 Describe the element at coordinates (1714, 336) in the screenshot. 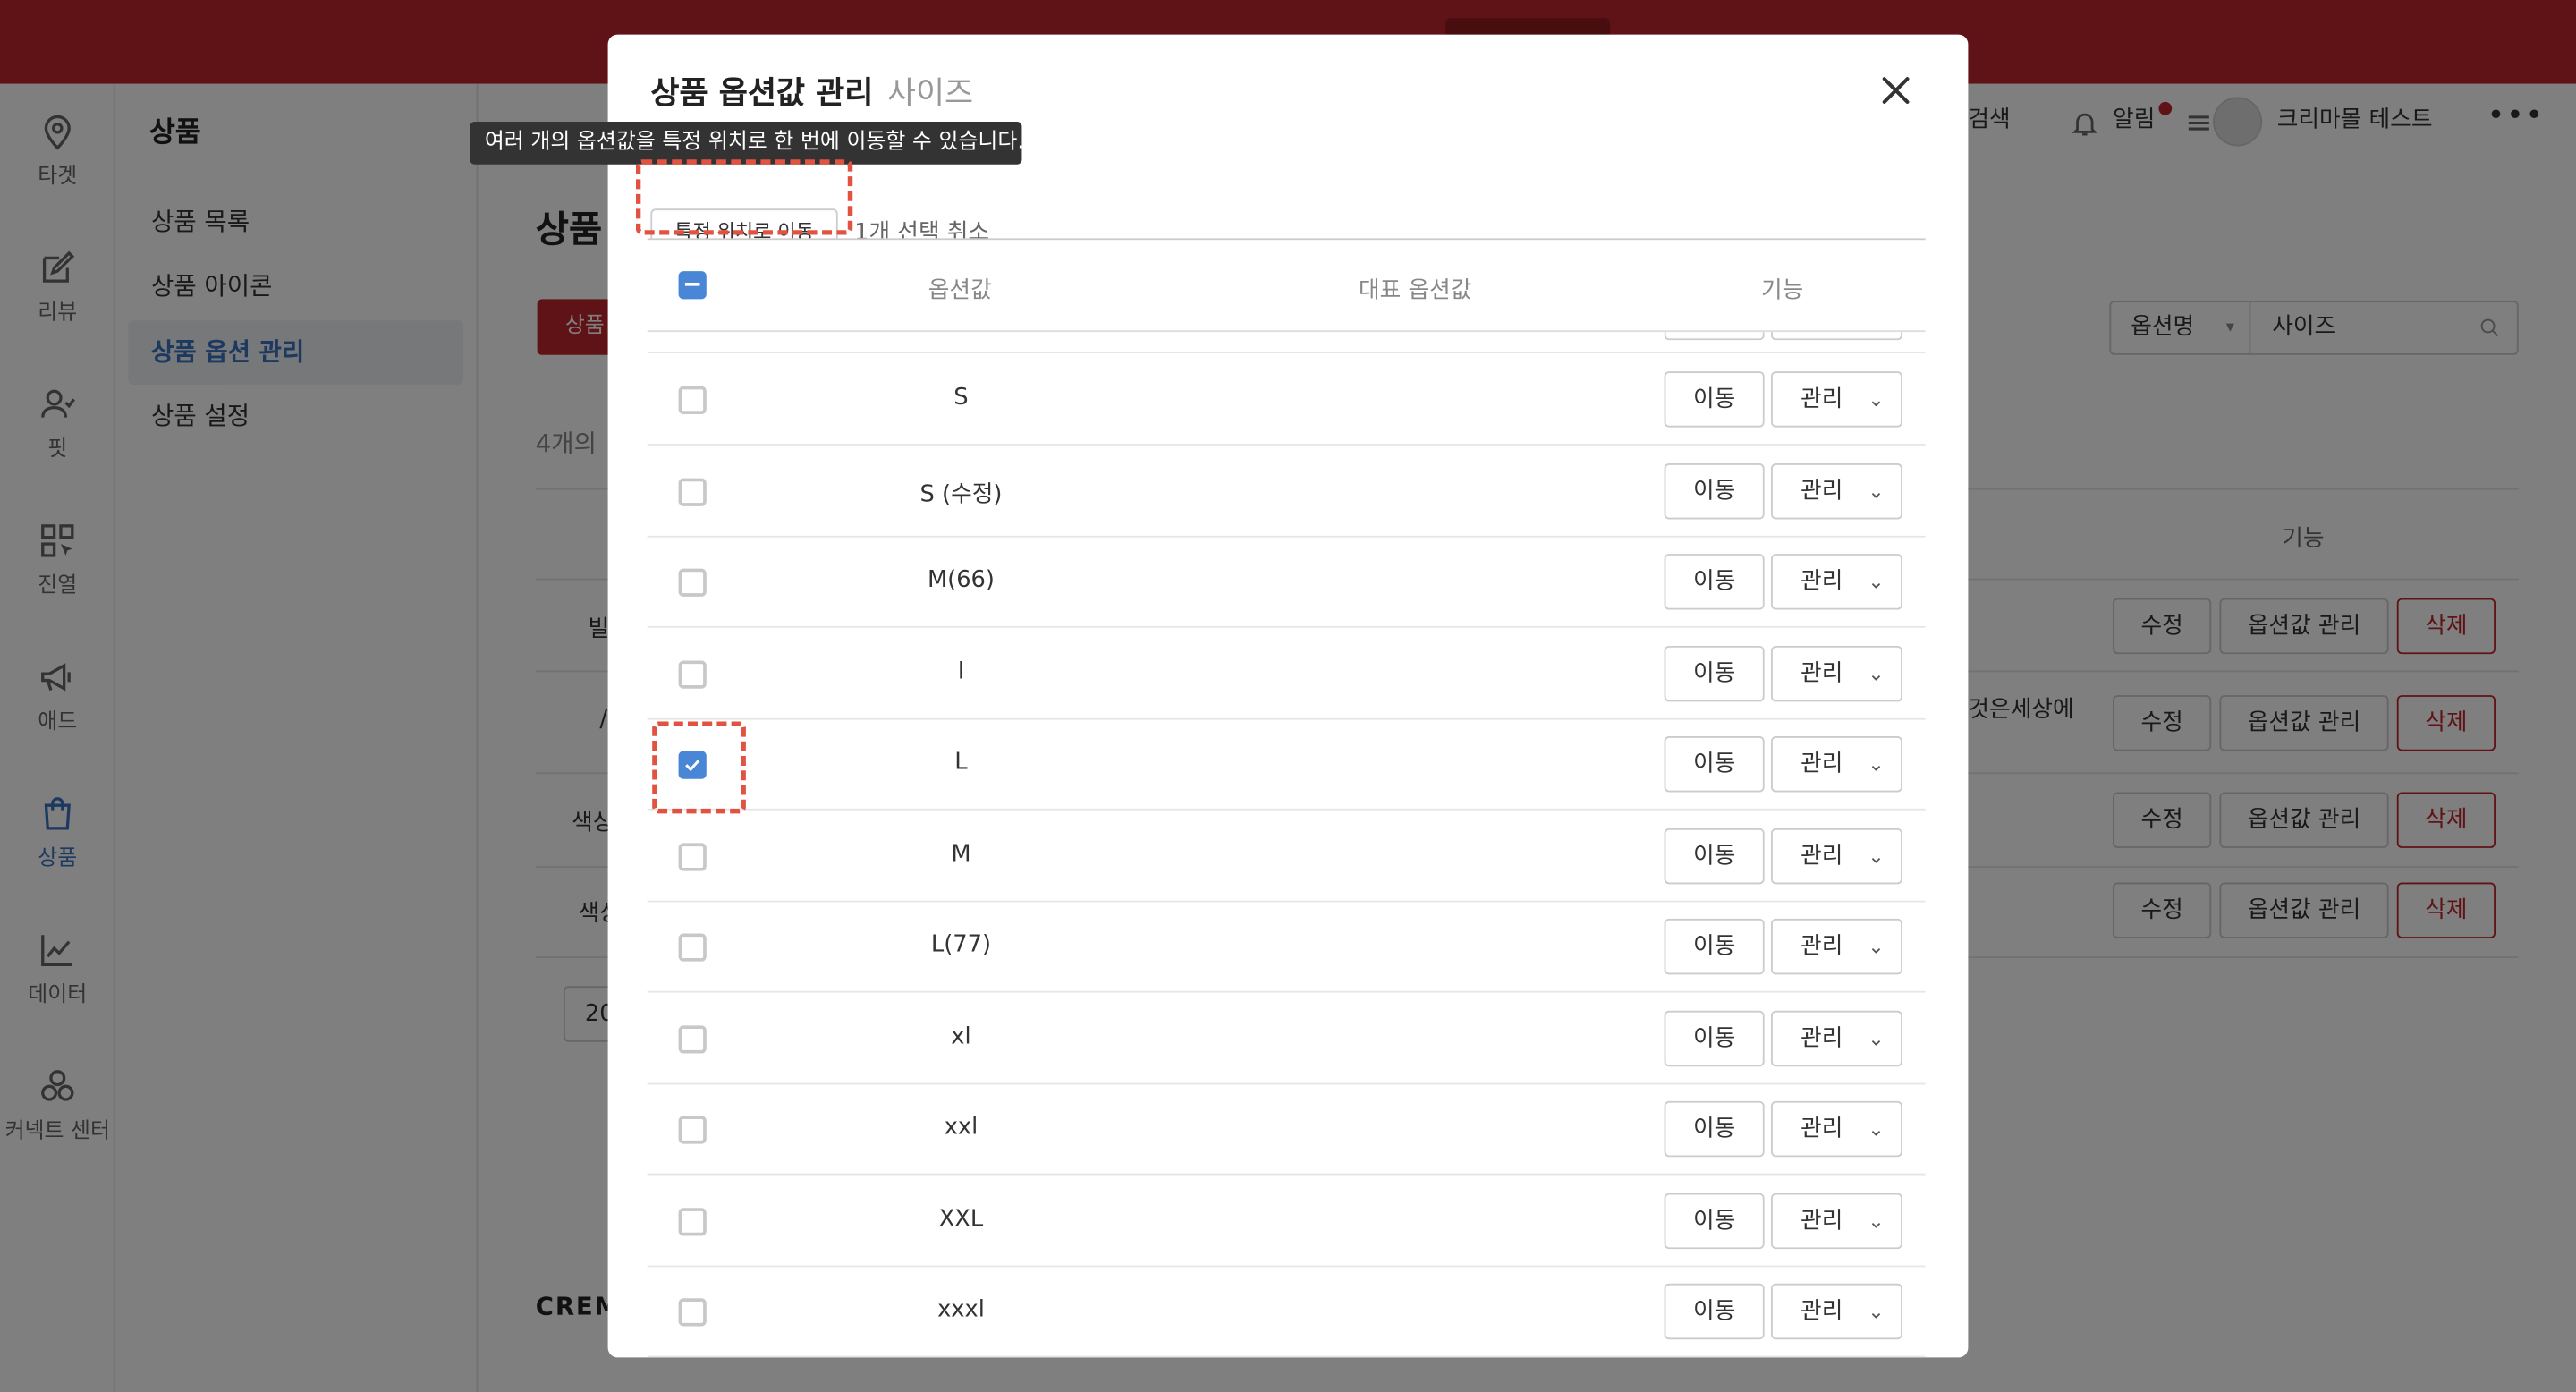

I see `move-button-partial` at that location.